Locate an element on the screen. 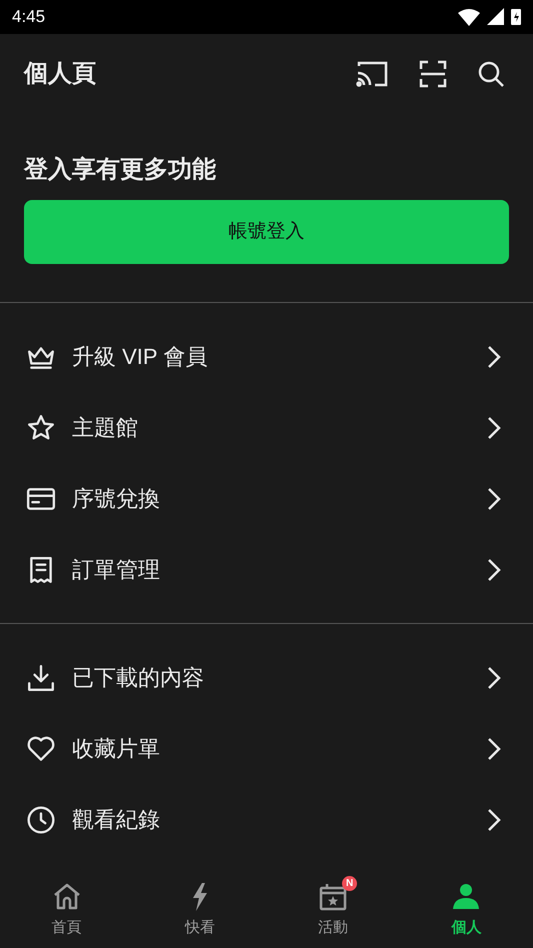 This screenshot has height=948, width=533. menu-item: 觀看紀錄 is located at coordinates (266, 820).